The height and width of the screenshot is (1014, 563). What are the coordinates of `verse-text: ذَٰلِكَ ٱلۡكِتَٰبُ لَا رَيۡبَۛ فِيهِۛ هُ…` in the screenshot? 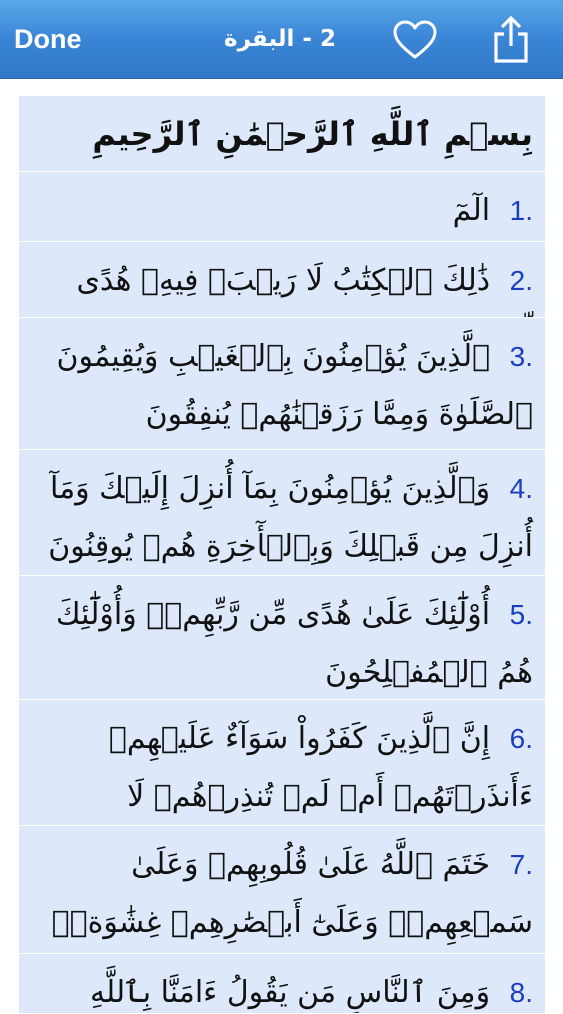 It's located at (283, 280).